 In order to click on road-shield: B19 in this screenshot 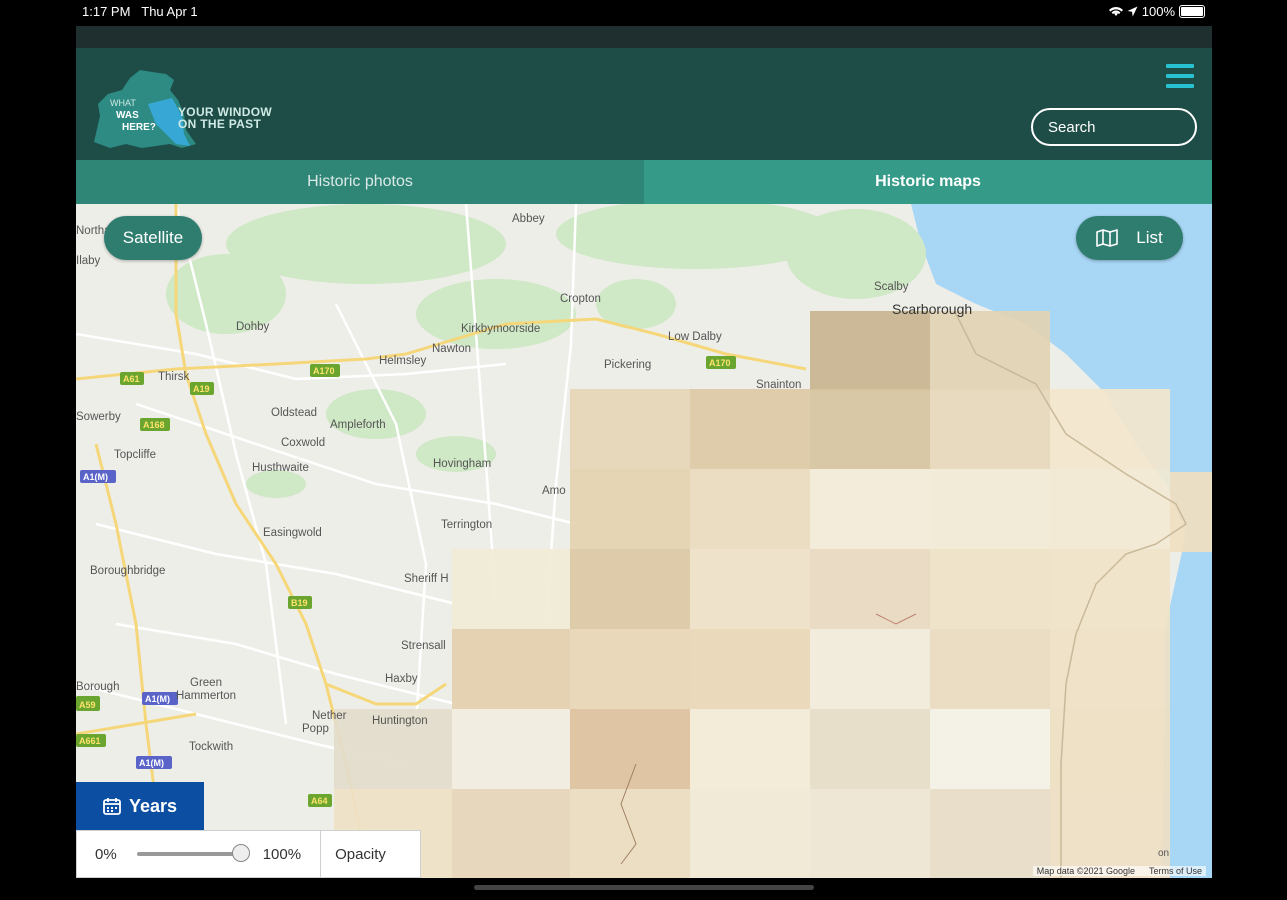, I will do `click(300, 602)`.